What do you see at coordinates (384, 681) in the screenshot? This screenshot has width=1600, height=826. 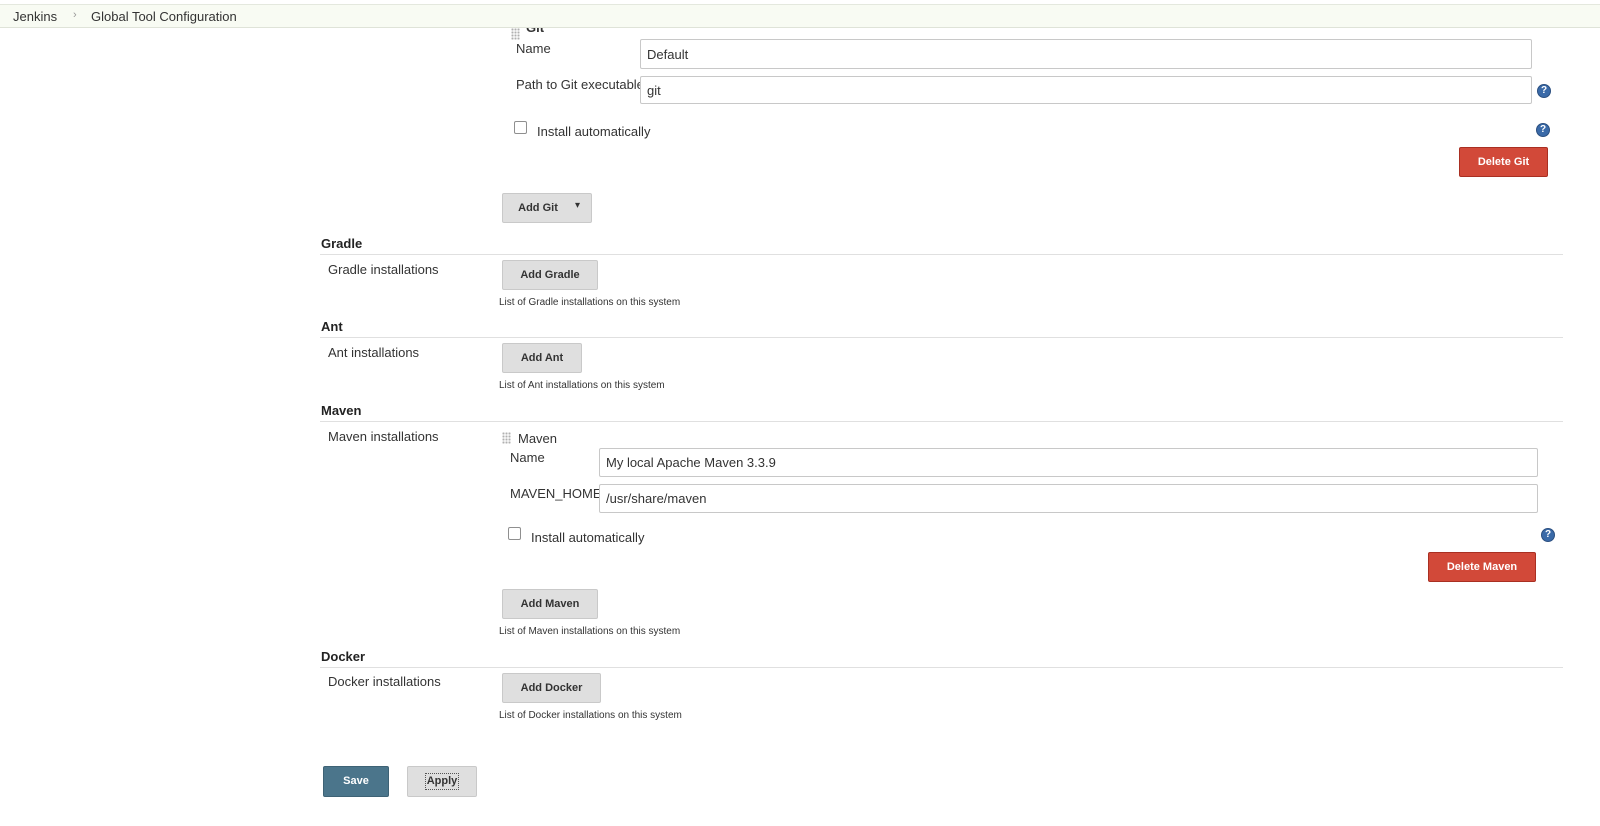 I see `docker-installations-label: Docker installations` at bounding box center [384, 681].